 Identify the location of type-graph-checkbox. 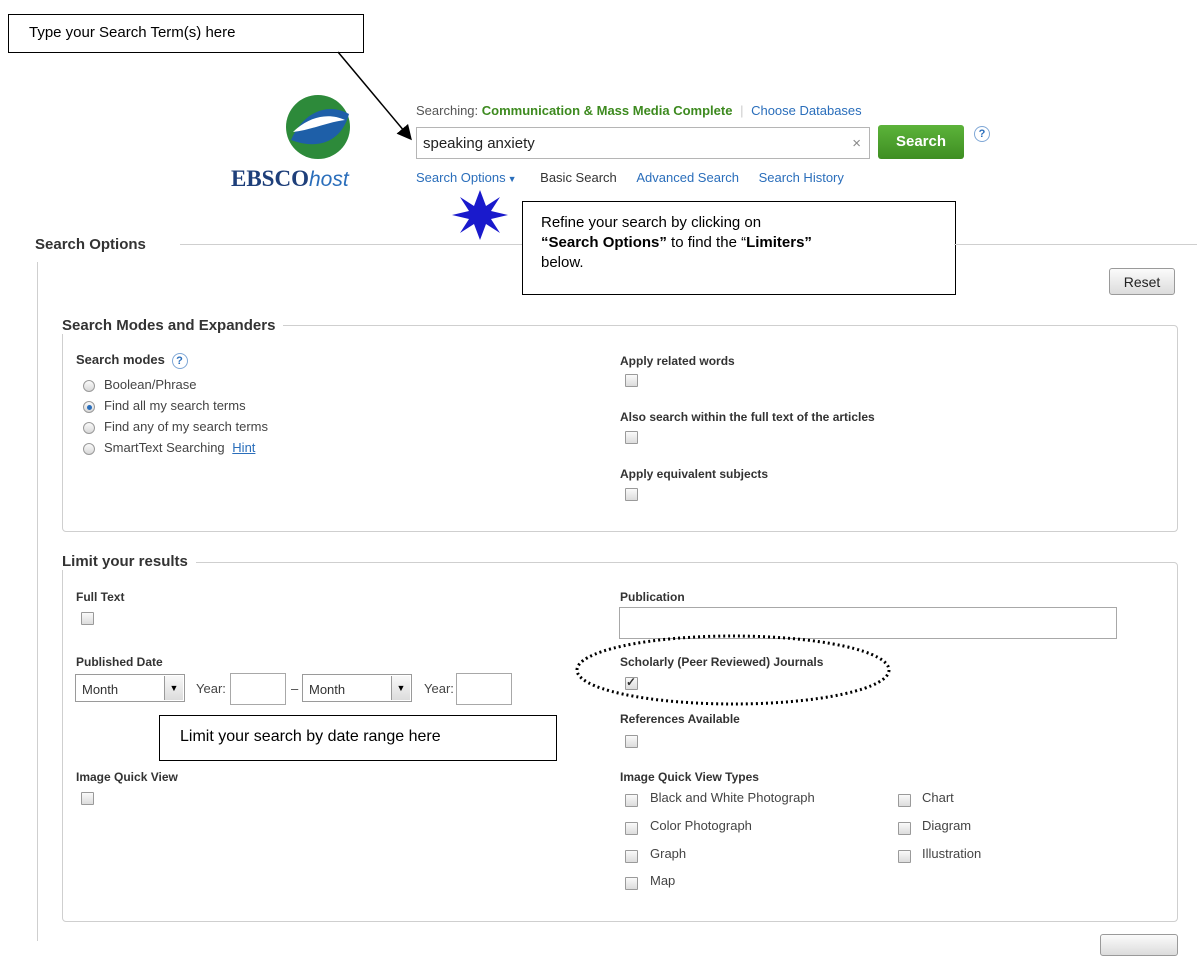
(631, 856).